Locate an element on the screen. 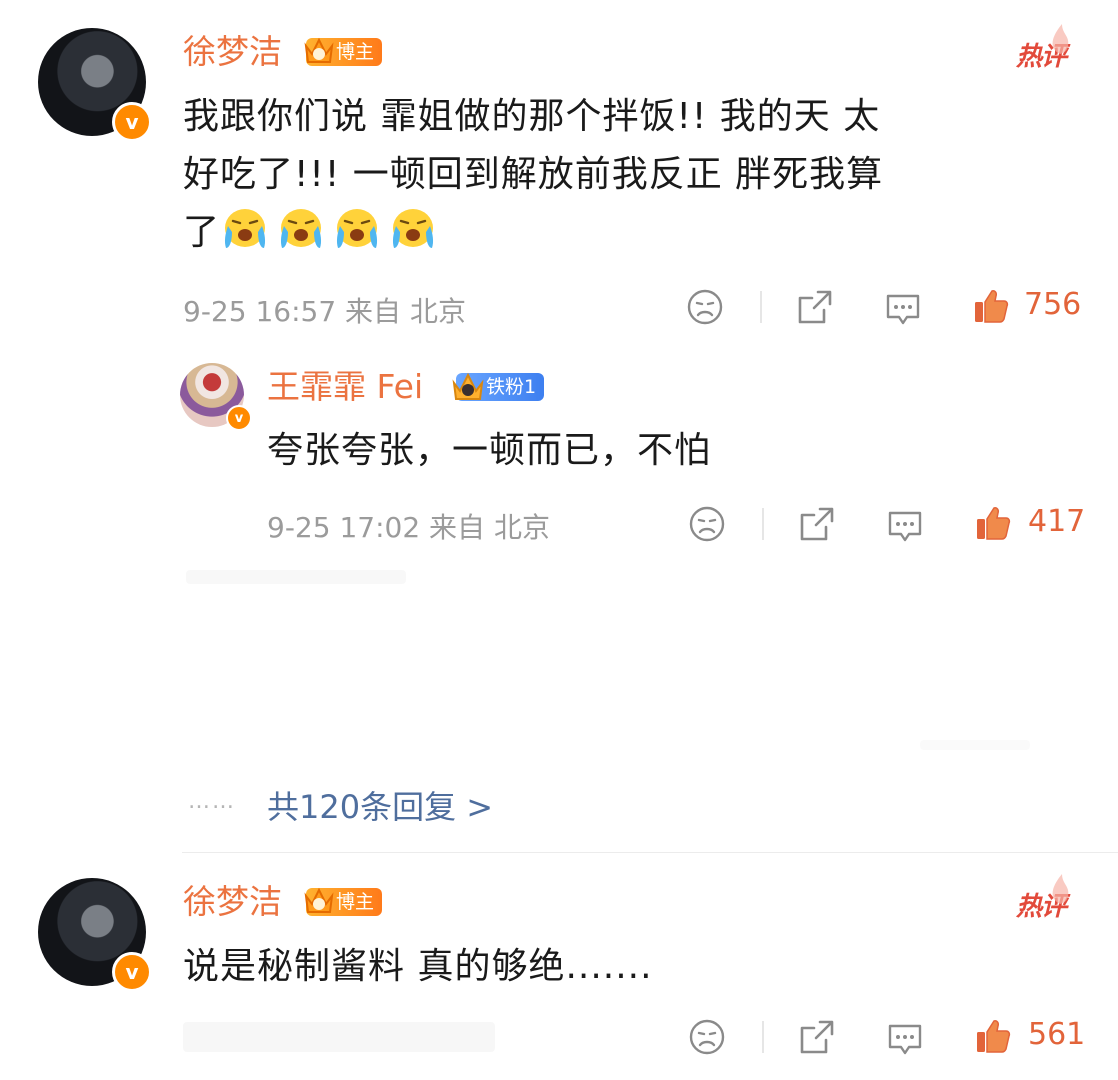 This screenshot has height=1080, width=1118. reply-meta: 9-25 17:02 来自 北京 is located at coordinates (408, 527).